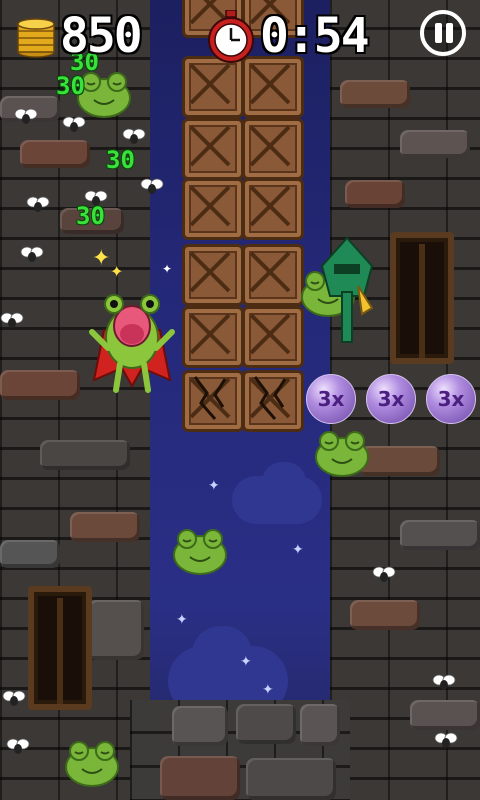 The height and width of the screenshot is (800, 480). I want to click on coin-stack-icon, so click(36, 38).